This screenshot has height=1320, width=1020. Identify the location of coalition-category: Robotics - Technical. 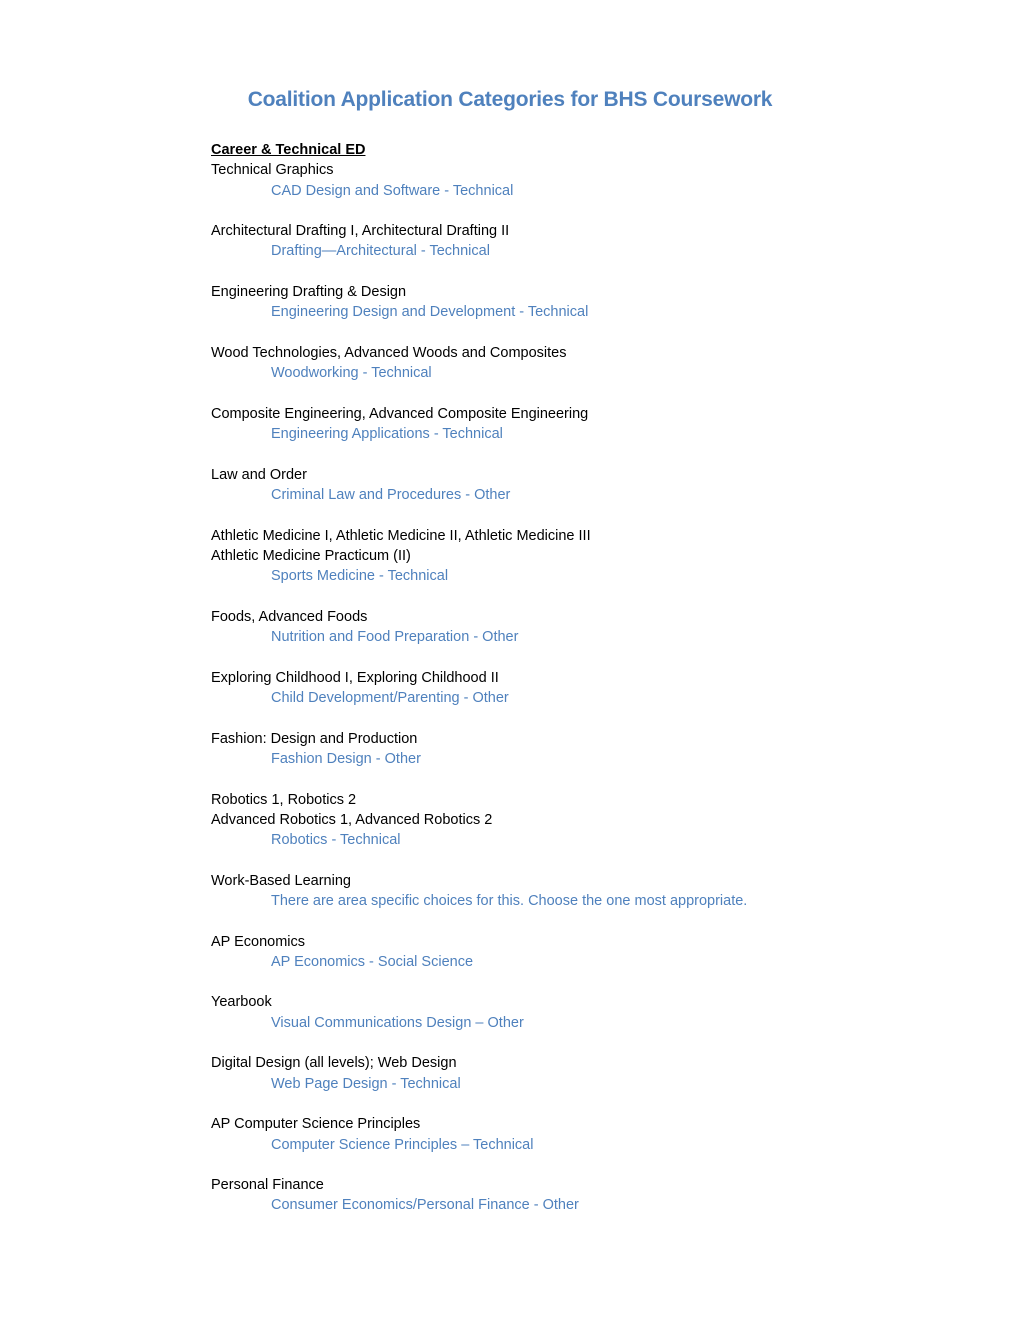
(336, 840).